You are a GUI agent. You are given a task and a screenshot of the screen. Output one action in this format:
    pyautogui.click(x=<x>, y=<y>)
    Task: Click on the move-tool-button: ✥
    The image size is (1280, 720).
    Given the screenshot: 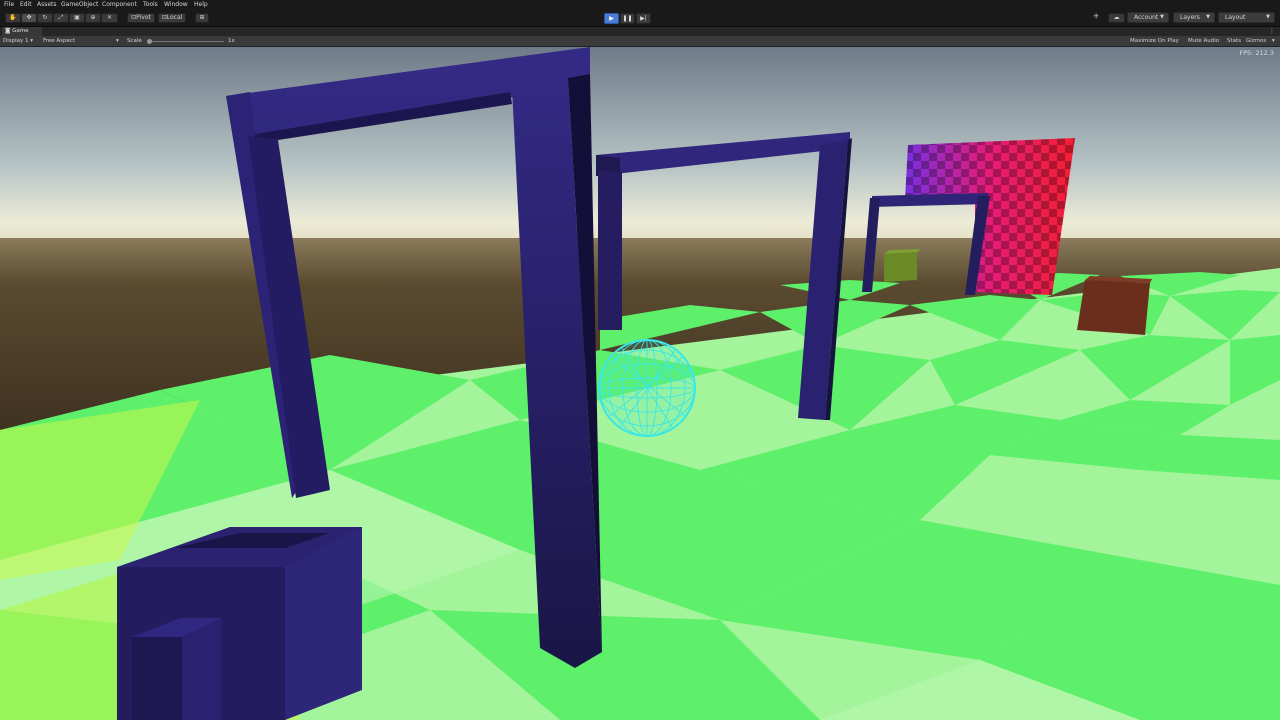 What is the action you would take?
    pyautogui.click(x=29, y=18)
    